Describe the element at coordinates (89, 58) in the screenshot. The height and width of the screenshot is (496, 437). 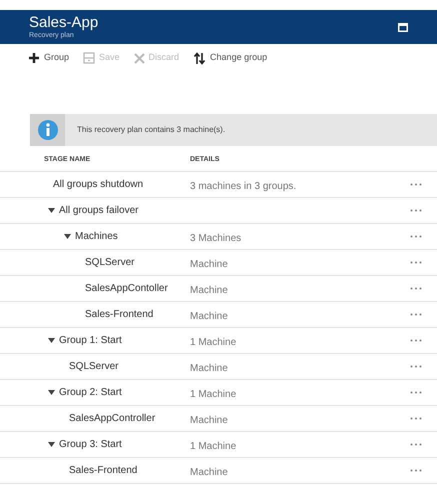
I see `save-icon` at that location.